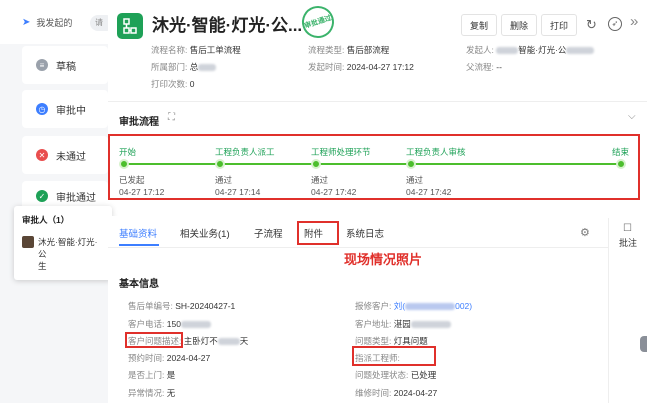 The image size is (647, 403). I want to click on delete-button: 删除, so click(519, 25).